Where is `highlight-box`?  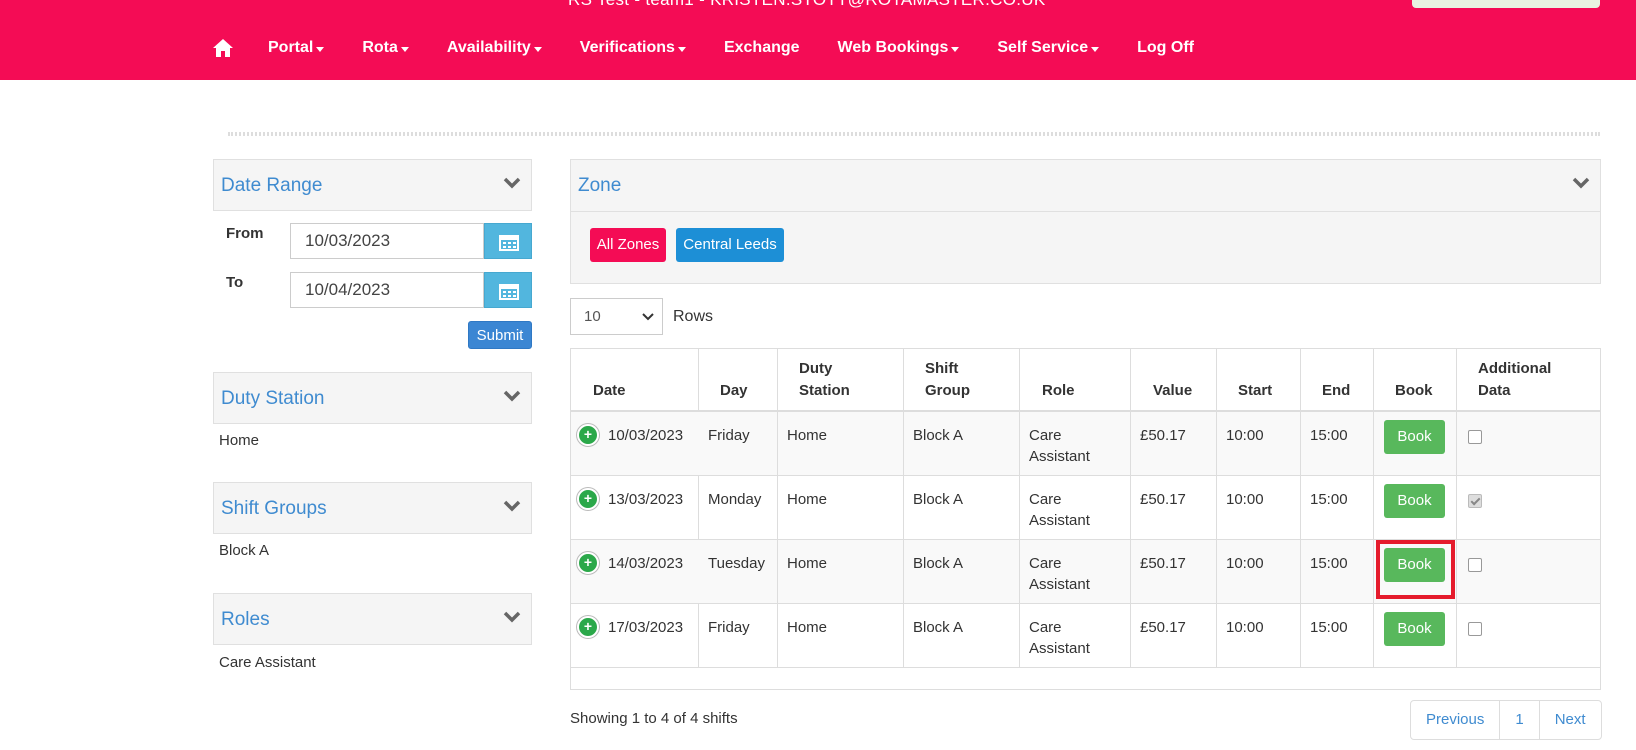
highlight-box is located at coordinates (1415, 569).